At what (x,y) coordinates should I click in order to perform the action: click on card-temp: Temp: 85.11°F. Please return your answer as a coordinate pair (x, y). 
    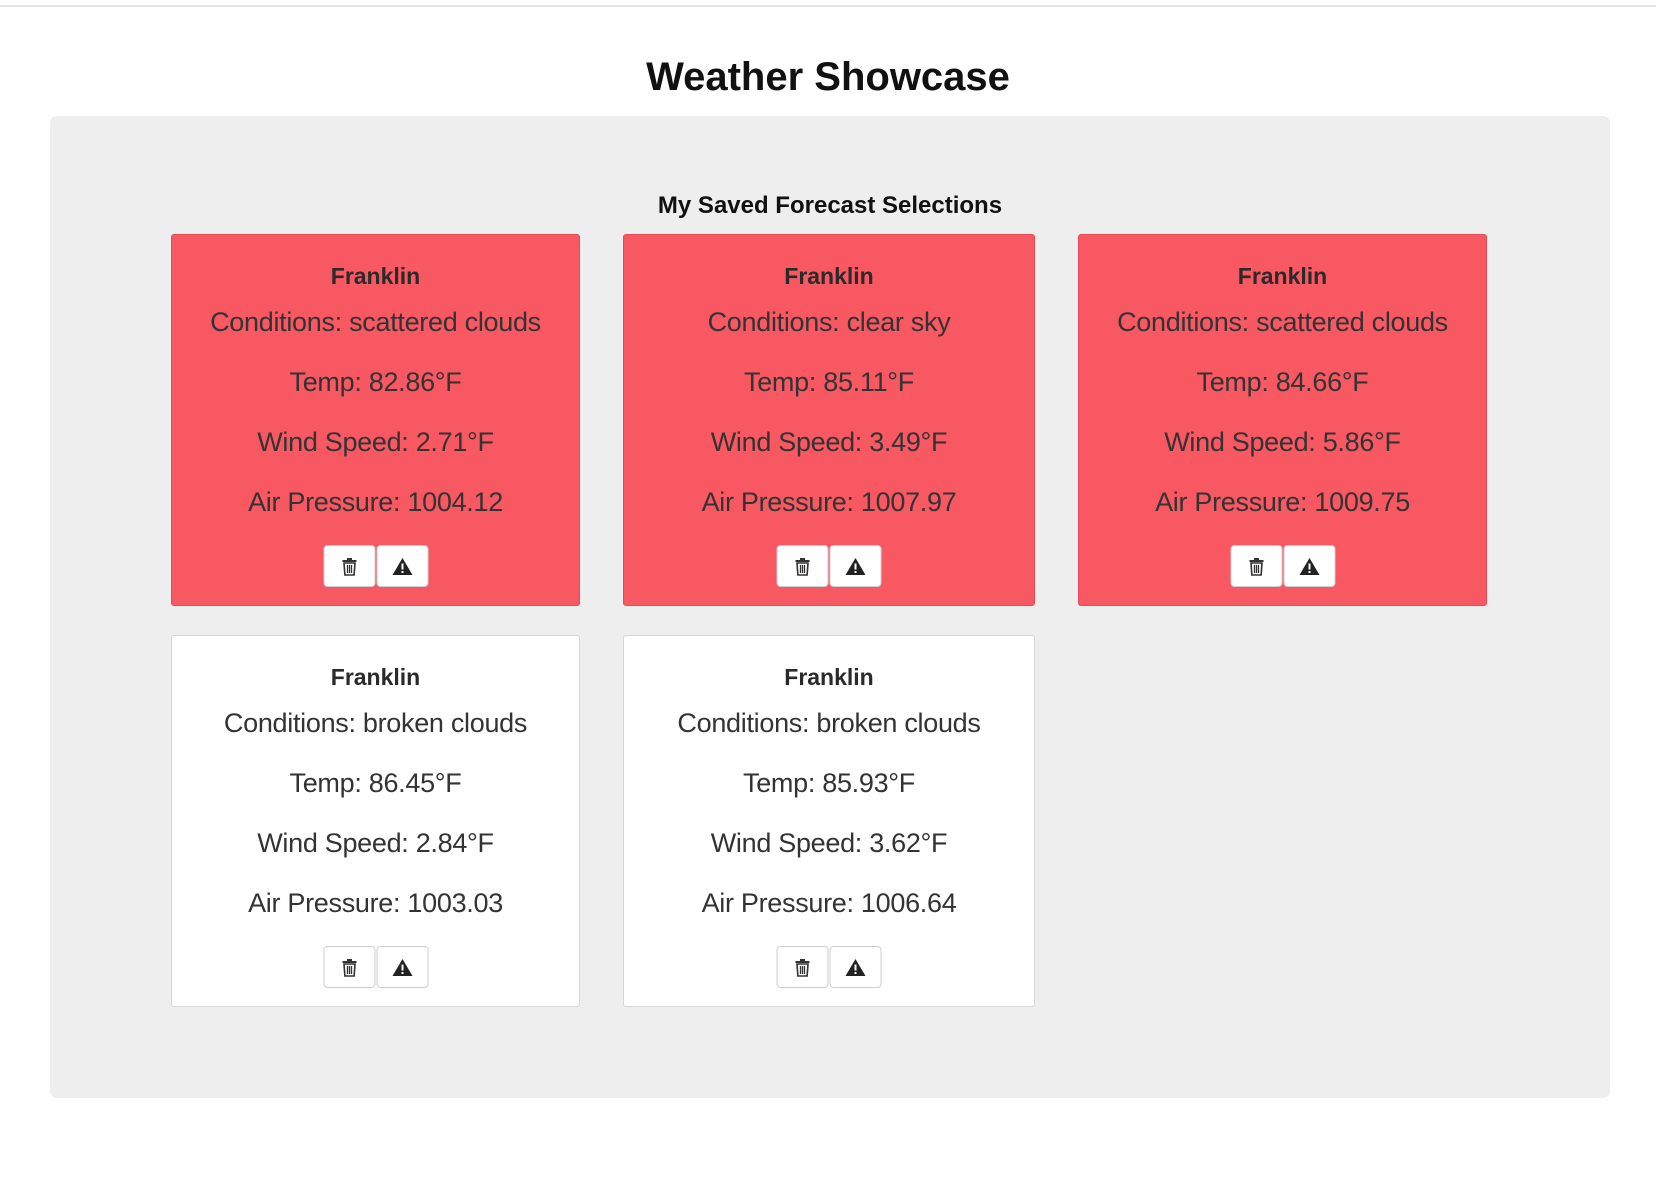
    Looking at the image, I should click on (829, 382).